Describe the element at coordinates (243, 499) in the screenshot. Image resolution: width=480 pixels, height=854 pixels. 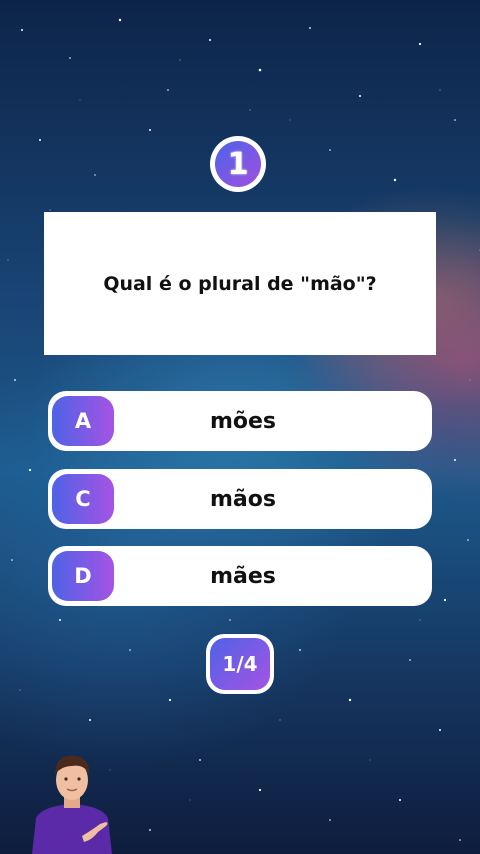
I see `option-answer: mãos` at that location.